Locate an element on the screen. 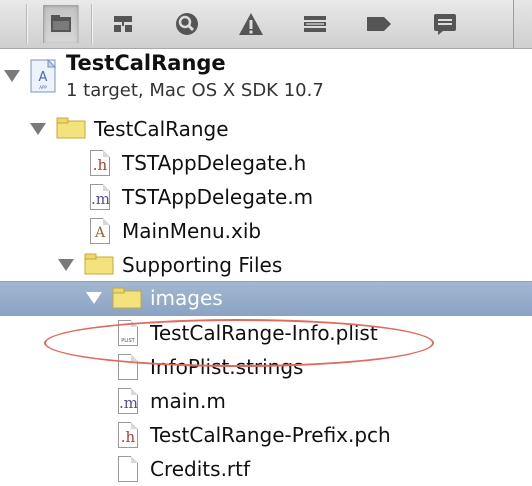 This screenshot has height=486, width=532. log-navigator-button is located at coordinates (445, 24).